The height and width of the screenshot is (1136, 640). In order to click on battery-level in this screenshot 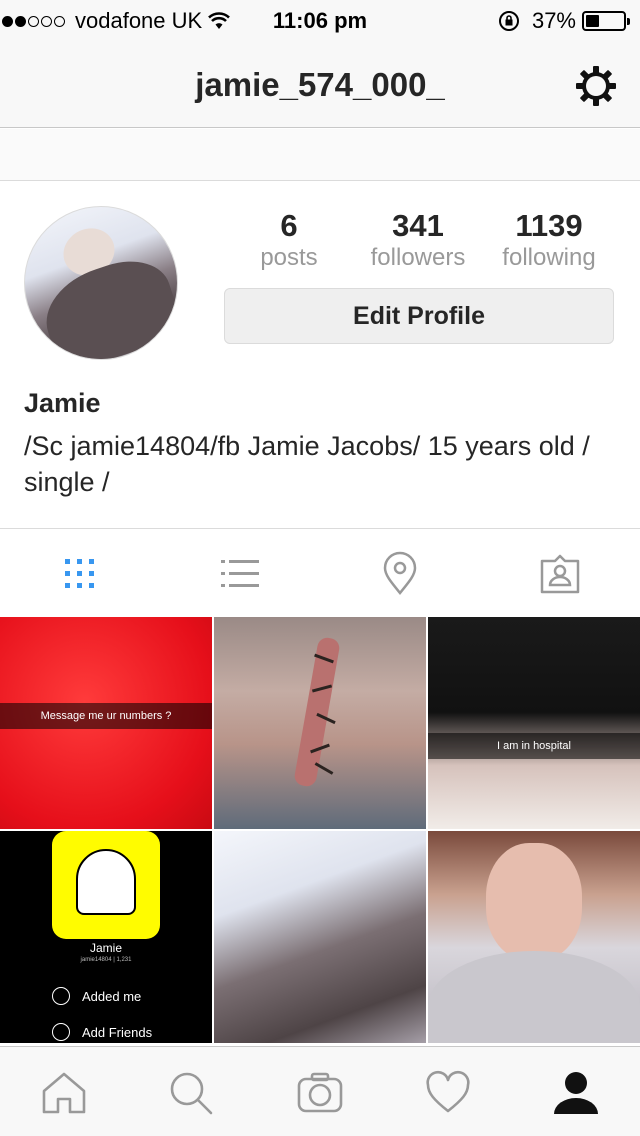, I will do `click(593, 21)`.